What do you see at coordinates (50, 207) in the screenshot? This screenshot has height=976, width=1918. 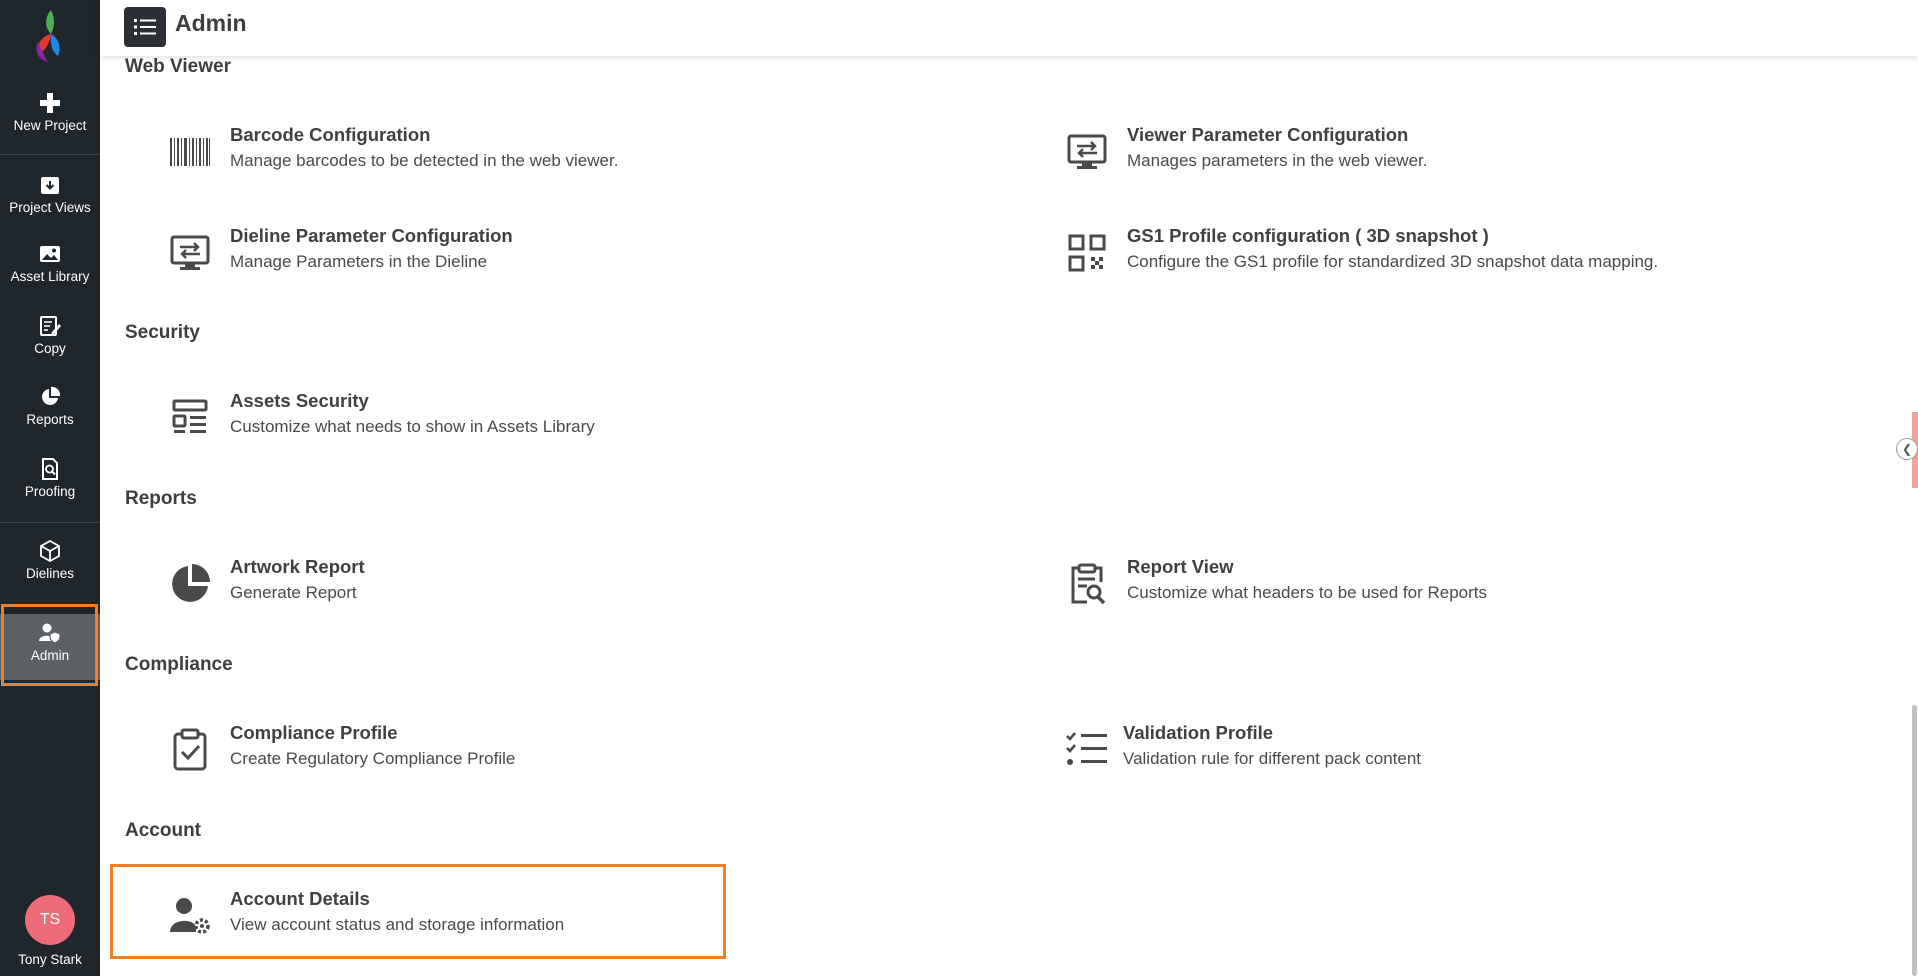 I see `sidebar-item-label: Project Views` at bounding box center [50, 207].